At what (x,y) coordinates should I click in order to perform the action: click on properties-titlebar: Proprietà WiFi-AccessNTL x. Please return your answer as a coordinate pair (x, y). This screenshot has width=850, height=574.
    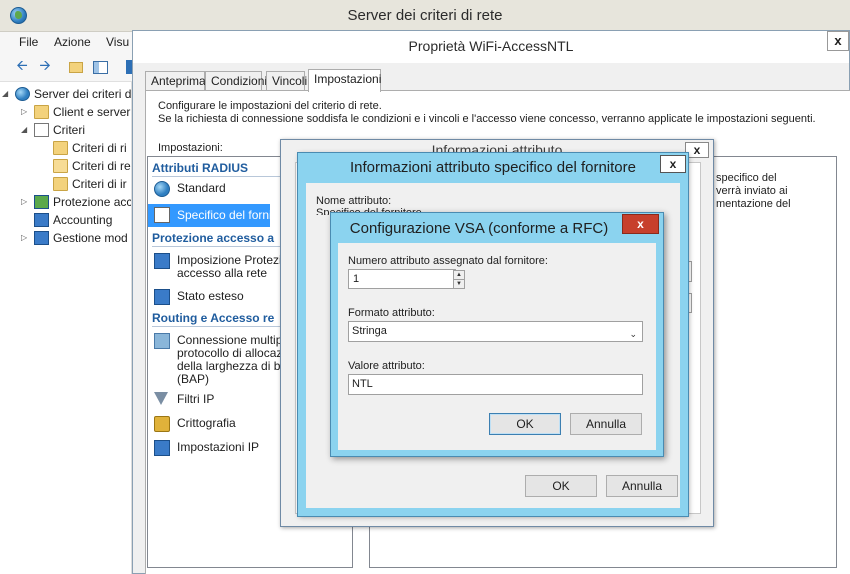
    Looking at the image, I should click on (491, 47).